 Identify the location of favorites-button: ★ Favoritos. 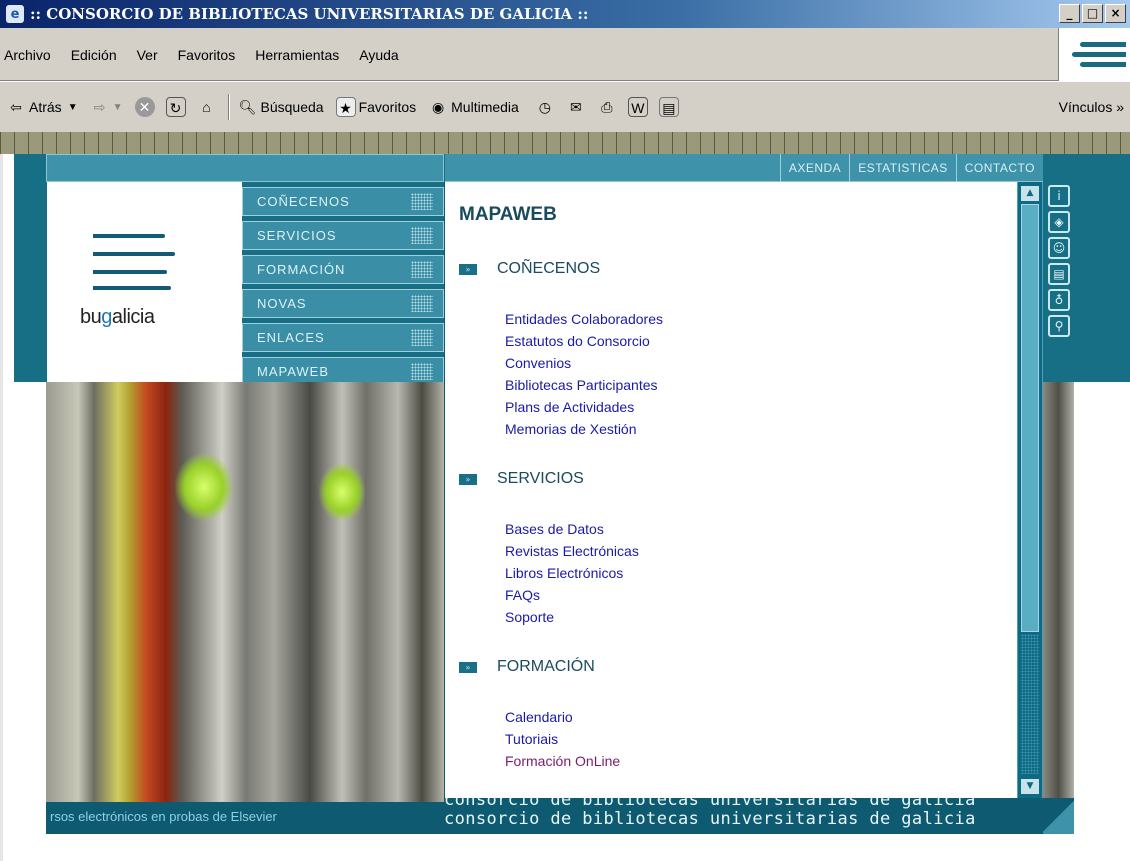
(375, 107).